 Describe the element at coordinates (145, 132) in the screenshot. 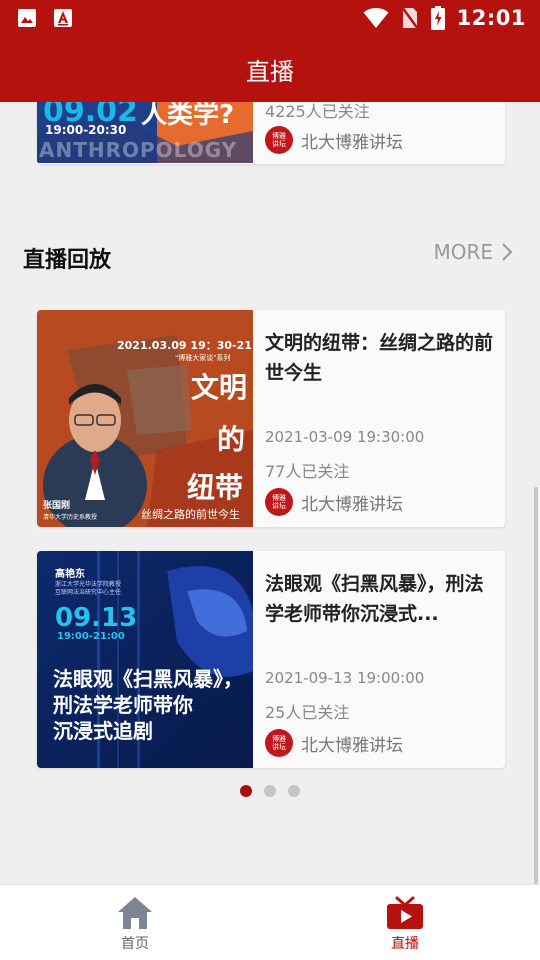

I see `live-poster-thumbnail: 09.02 人类学? 19:00-20:30 ANTHROPOLOGY` at that location.